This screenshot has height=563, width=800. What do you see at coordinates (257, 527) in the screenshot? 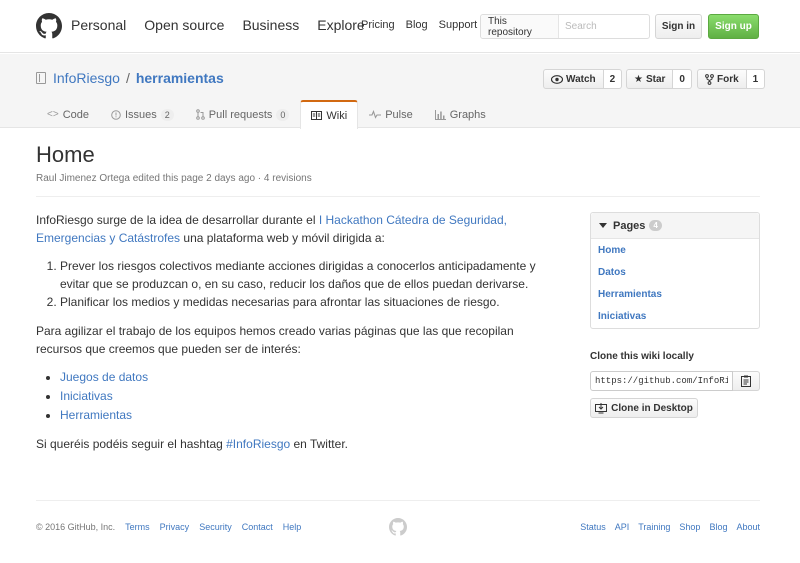
I see `footer-link-contact: Contact` at bounding box center [257, 527].